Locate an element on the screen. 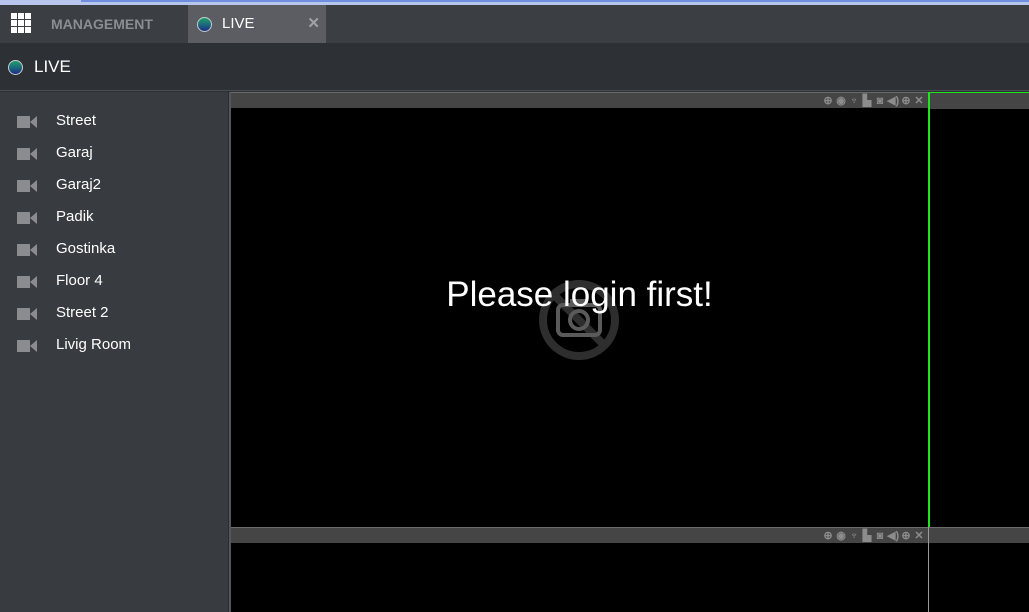  camera-label: Garaj2 is located at coordinates (79, 184).